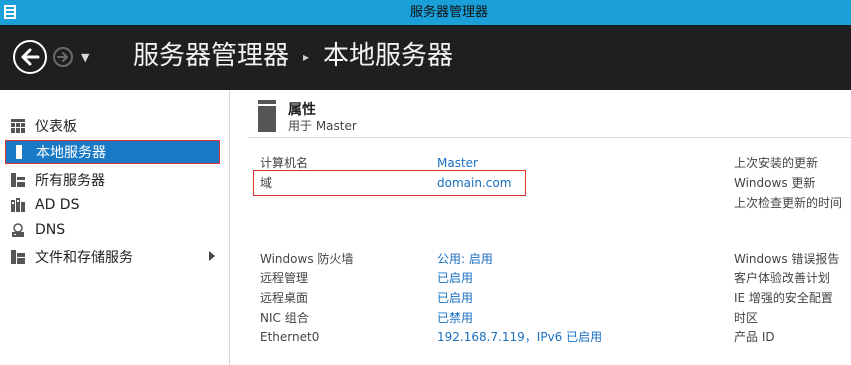  Describe the element at coordinates (50, 230) in the screenshot. I see `sidebar-item-label: DNS` at that location.